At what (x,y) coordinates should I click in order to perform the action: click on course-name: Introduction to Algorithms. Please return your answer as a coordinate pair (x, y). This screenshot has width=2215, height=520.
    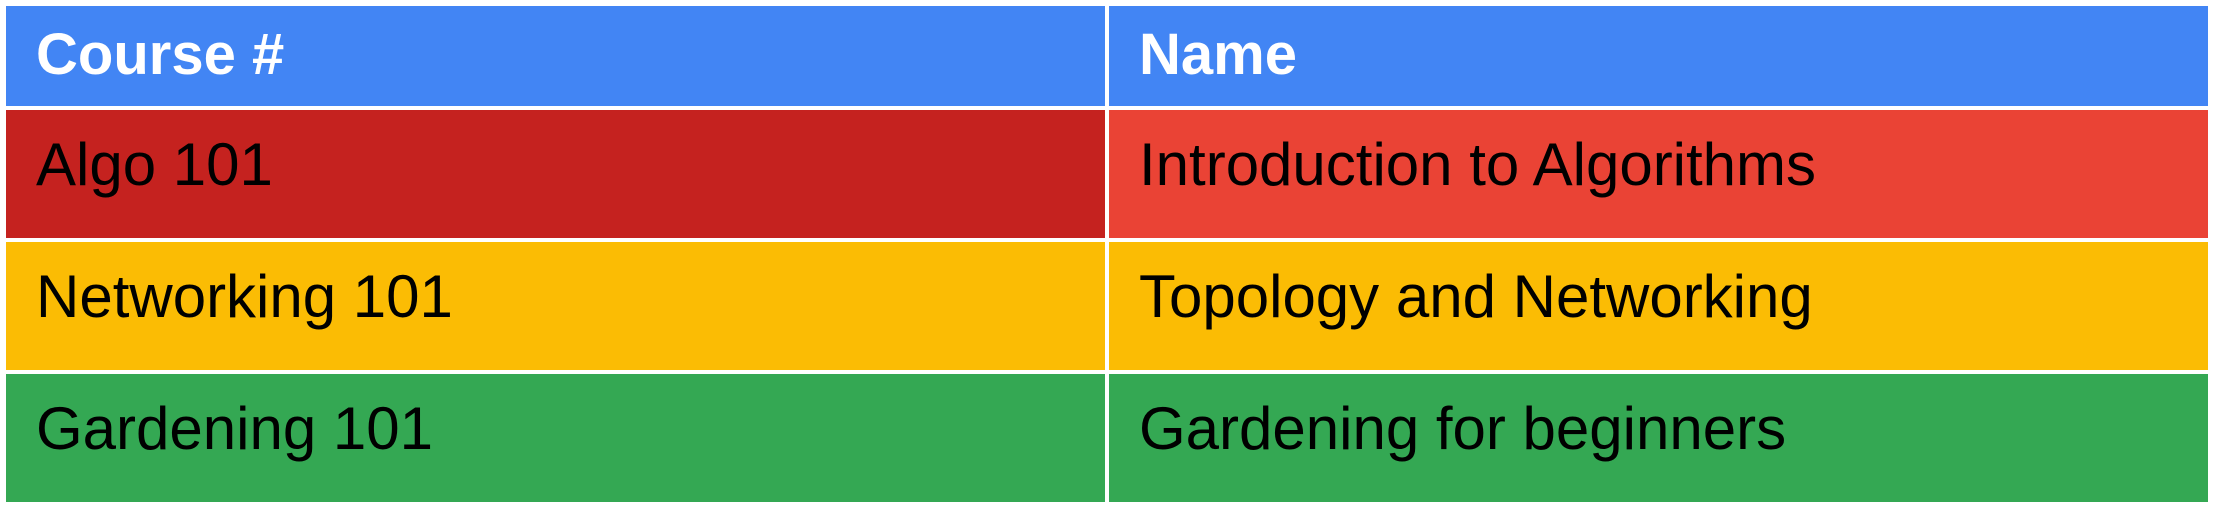
    Looking at the image, I should click on (1478, 164).